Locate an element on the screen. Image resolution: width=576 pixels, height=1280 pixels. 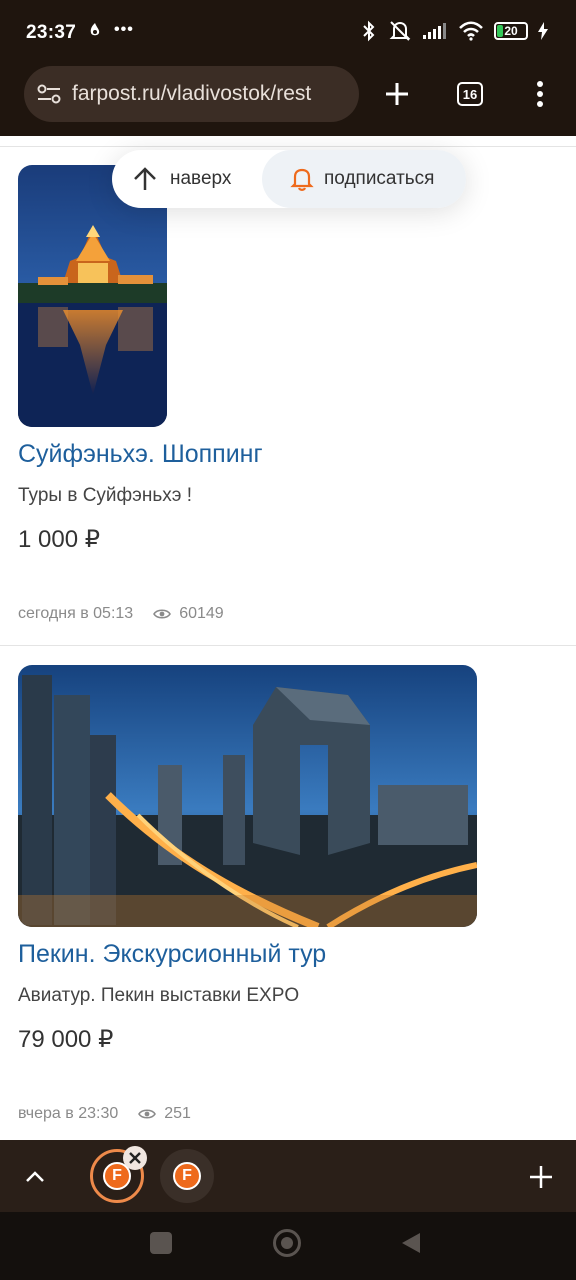
scroll-to-top-button: наверх is located at coordinates (187, 179).